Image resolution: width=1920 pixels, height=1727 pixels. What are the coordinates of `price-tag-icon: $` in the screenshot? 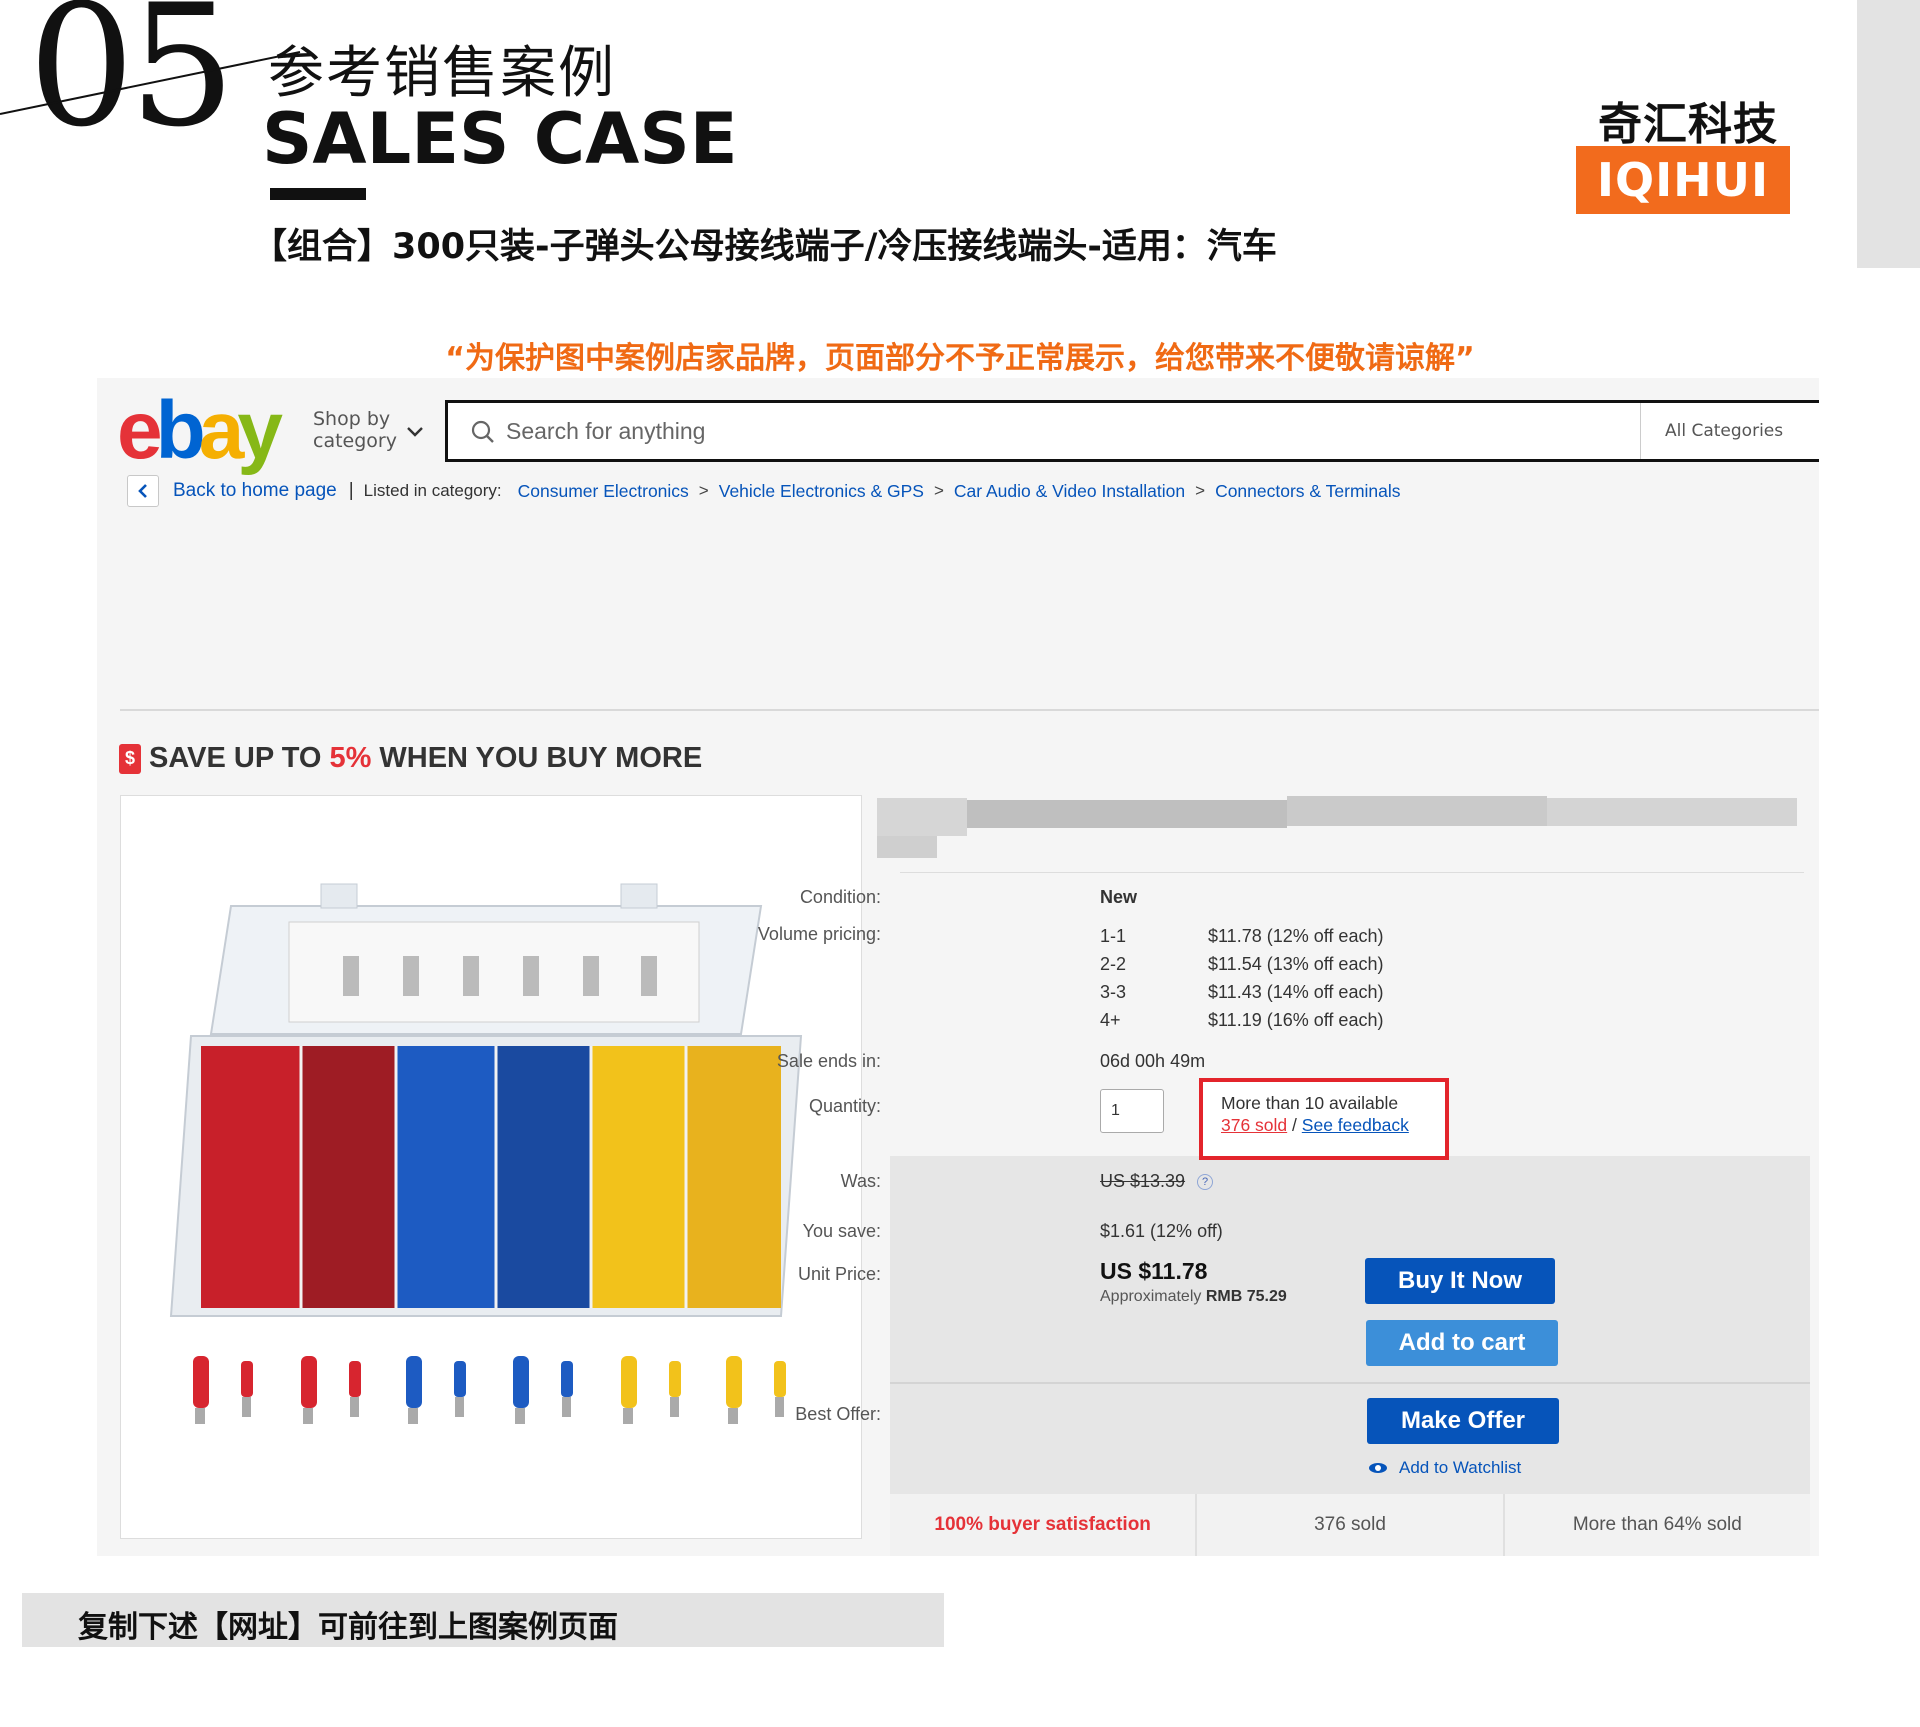 It's located at (130, 758).